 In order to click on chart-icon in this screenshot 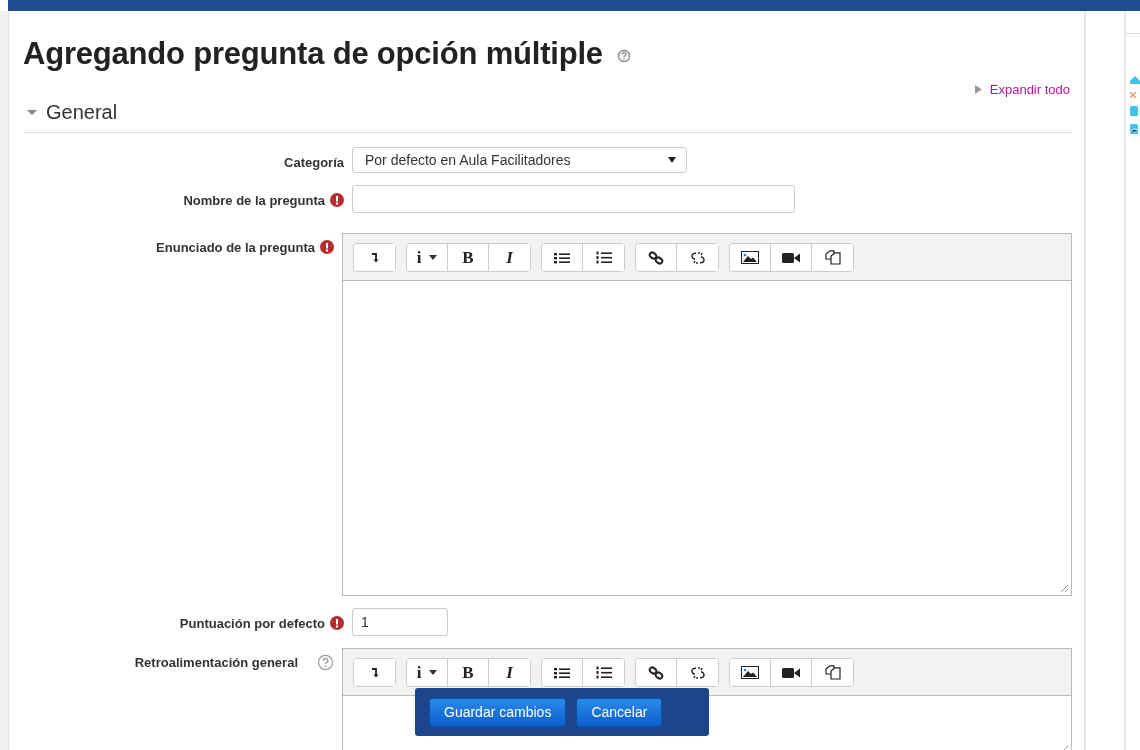, I will do `click(1134, 129)`.